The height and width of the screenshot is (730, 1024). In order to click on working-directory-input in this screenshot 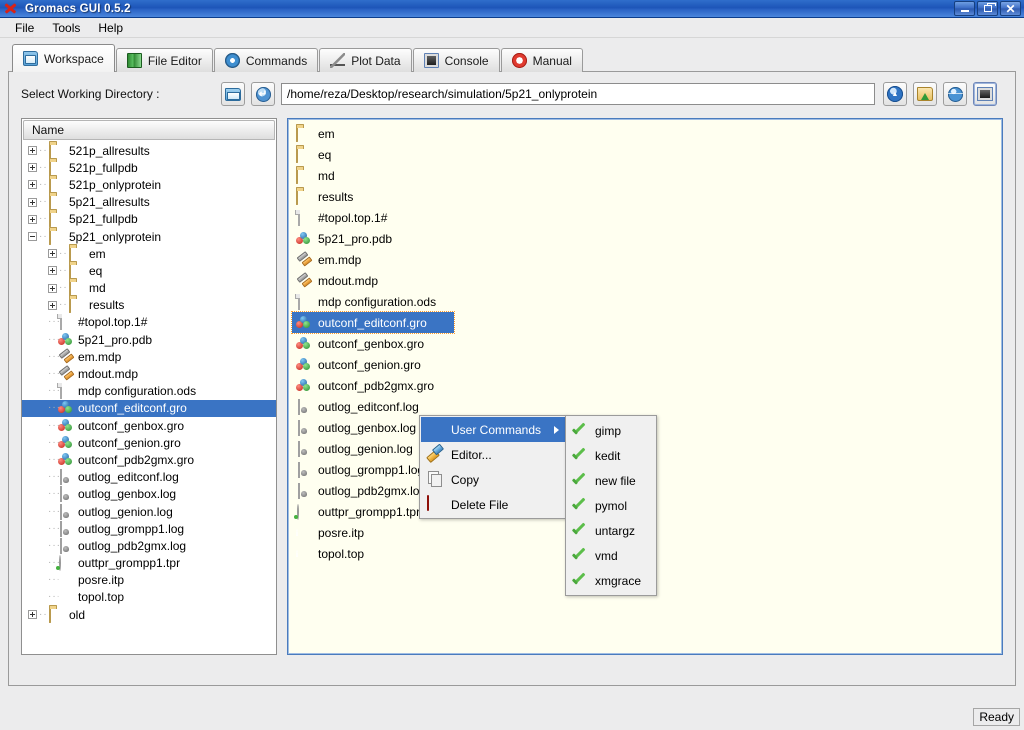, I will do `click(578, 94)`.